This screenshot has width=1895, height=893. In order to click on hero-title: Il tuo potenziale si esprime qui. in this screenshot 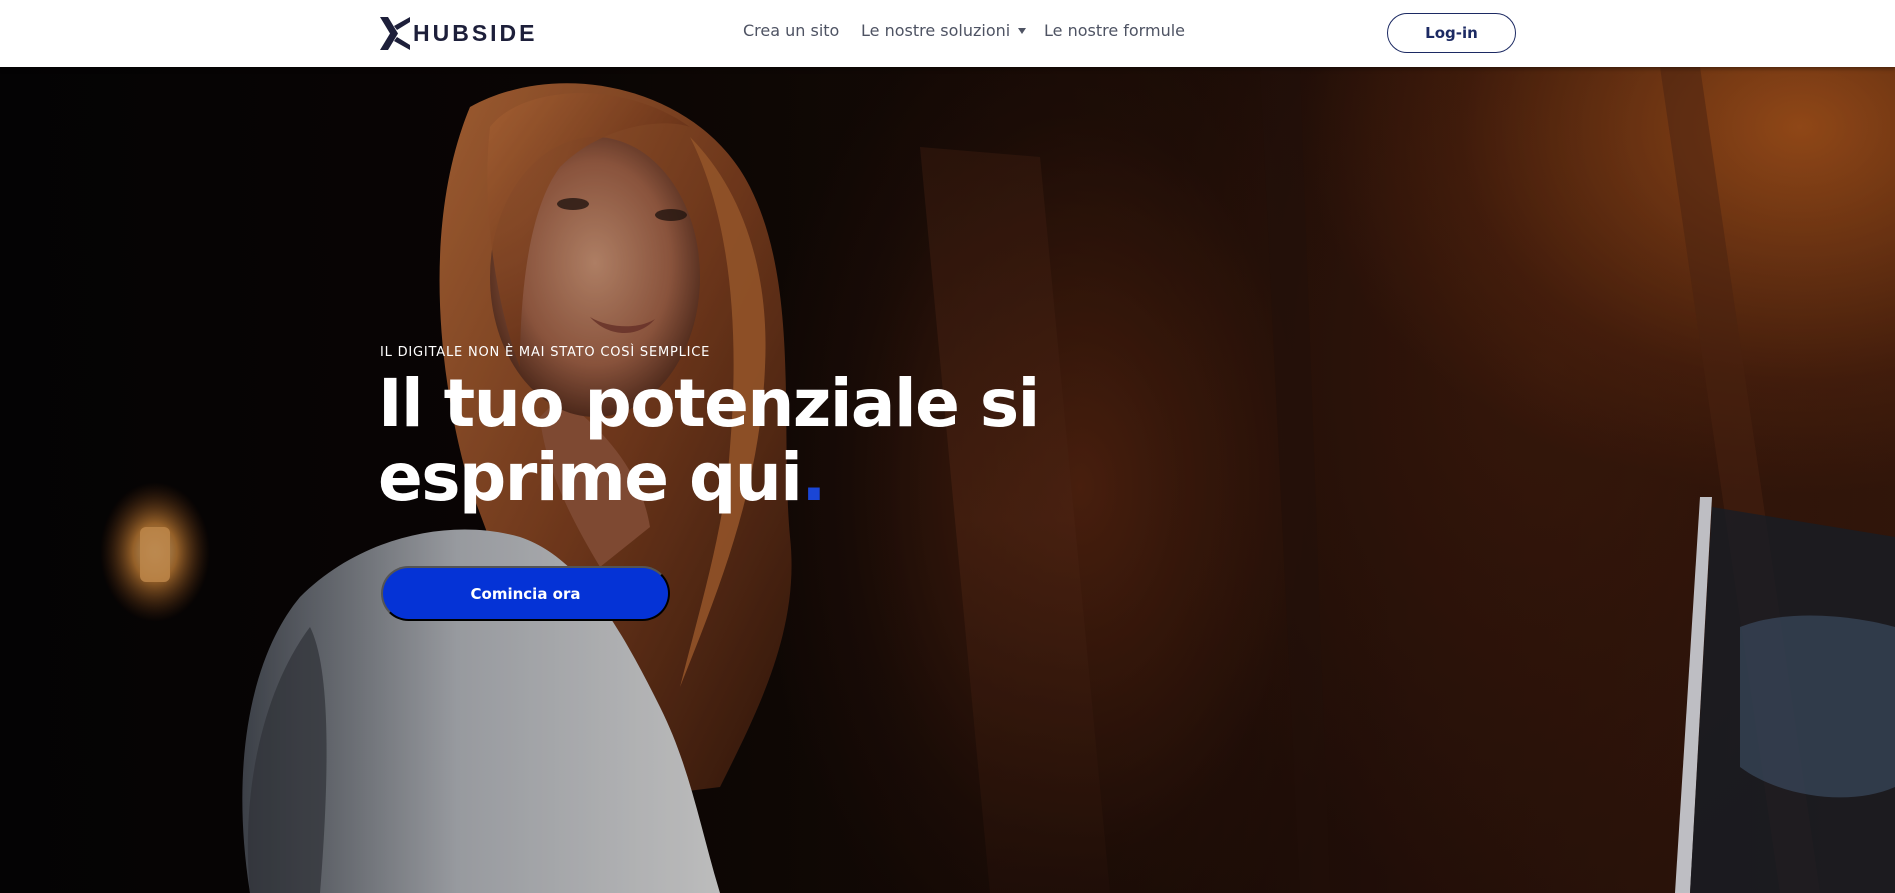, I will do `click(738, 441)`.